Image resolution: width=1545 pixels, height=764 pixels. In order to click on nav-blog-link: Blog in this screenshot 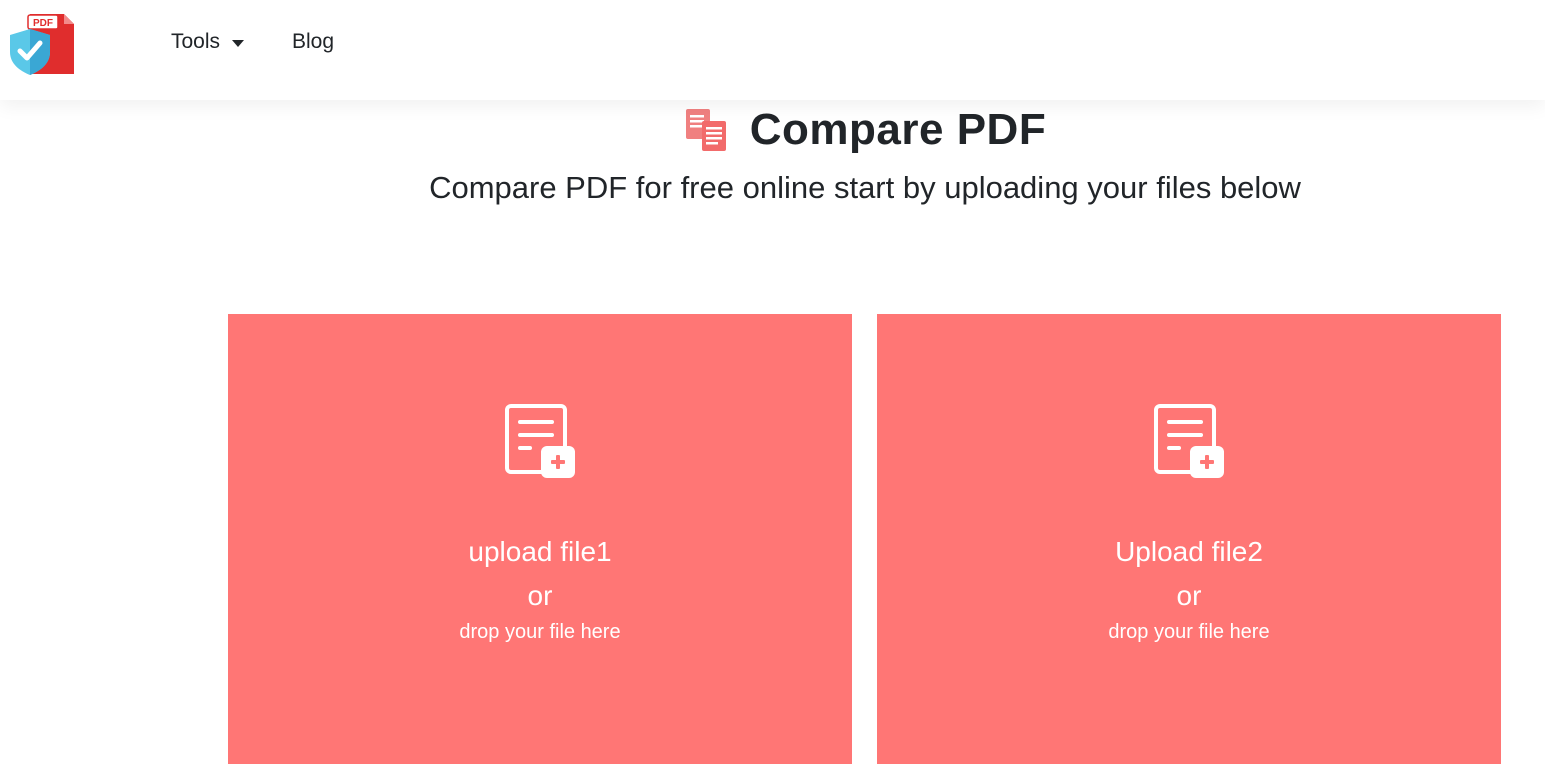, I will do `click(313, 42)`.